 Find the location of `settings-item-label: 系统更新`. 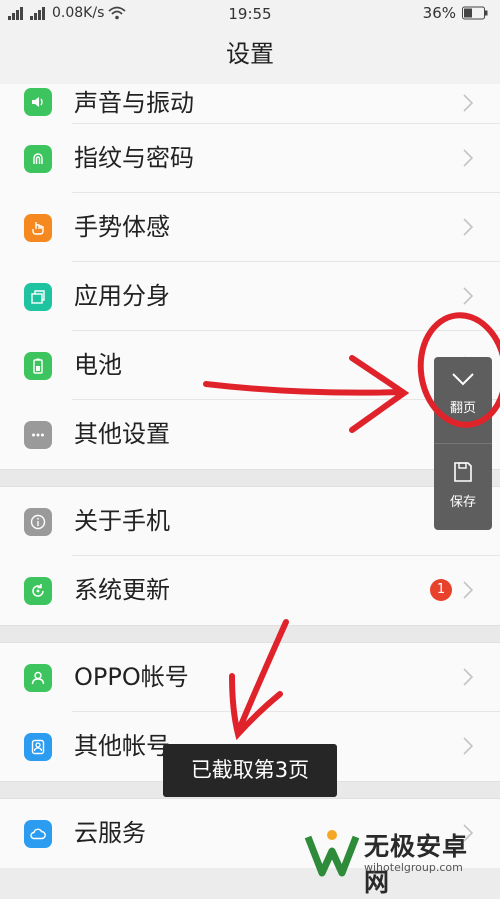

settings-item-label: 系统更新 is located at coordinates (122, 590).